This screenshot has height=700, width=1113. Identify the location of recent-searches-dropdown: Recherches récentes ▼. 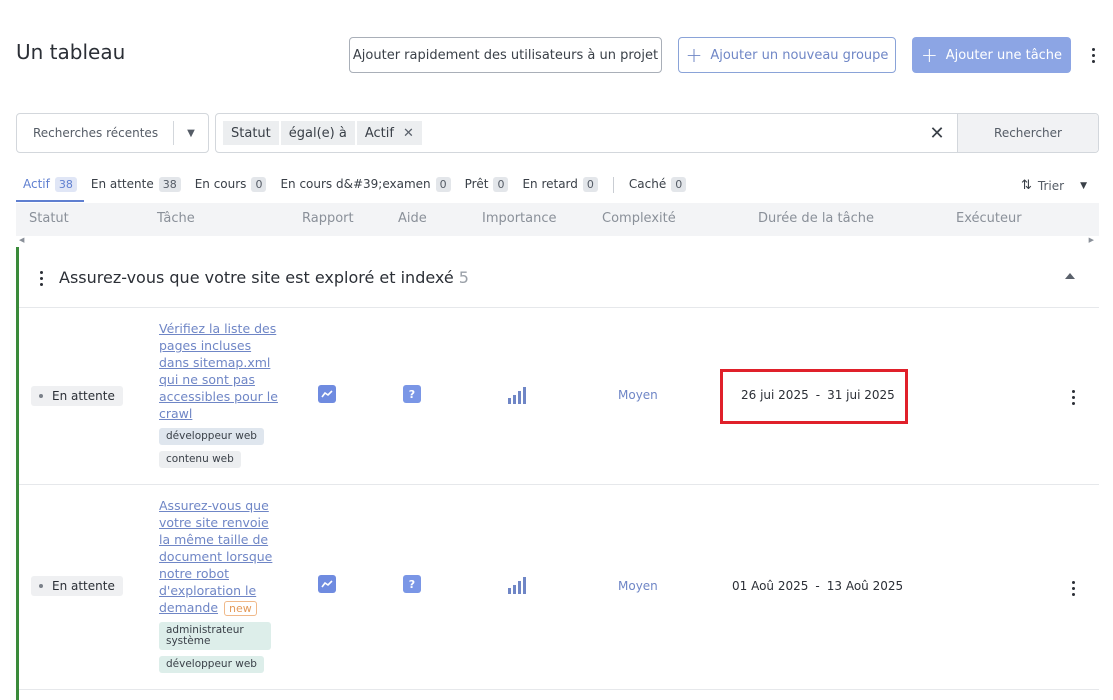
(112, 133).